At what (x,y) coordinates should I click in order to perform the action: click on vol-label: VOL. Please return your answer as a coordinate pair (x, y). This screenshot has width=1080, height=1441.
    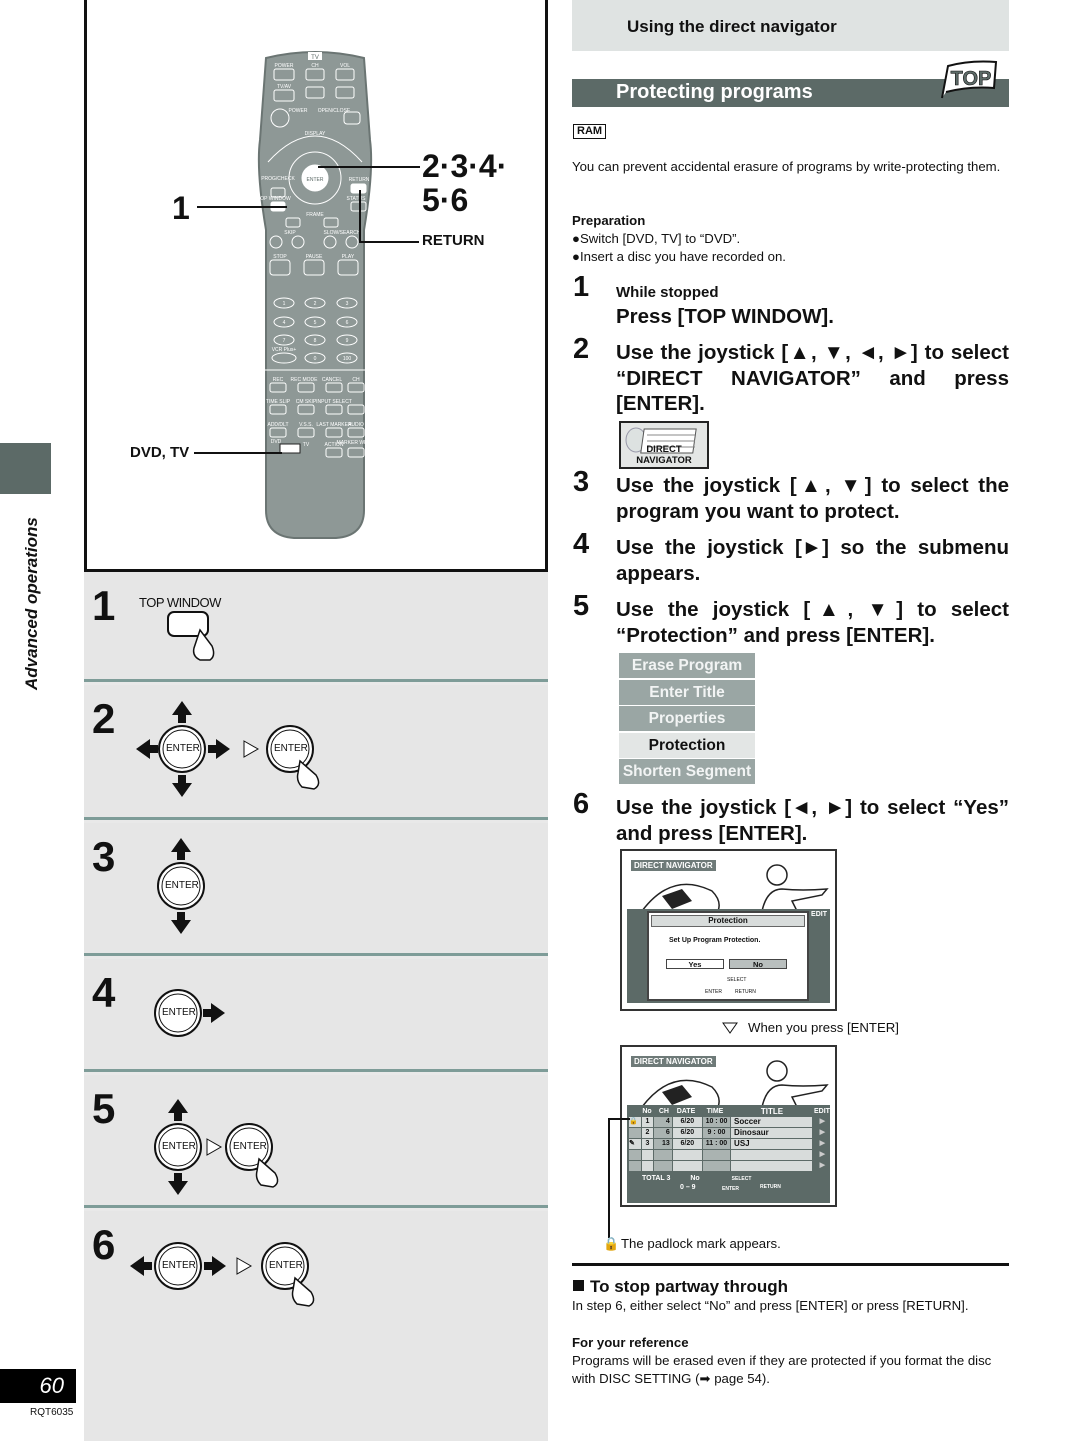
    Looking at the image, I should click on (345, 66).